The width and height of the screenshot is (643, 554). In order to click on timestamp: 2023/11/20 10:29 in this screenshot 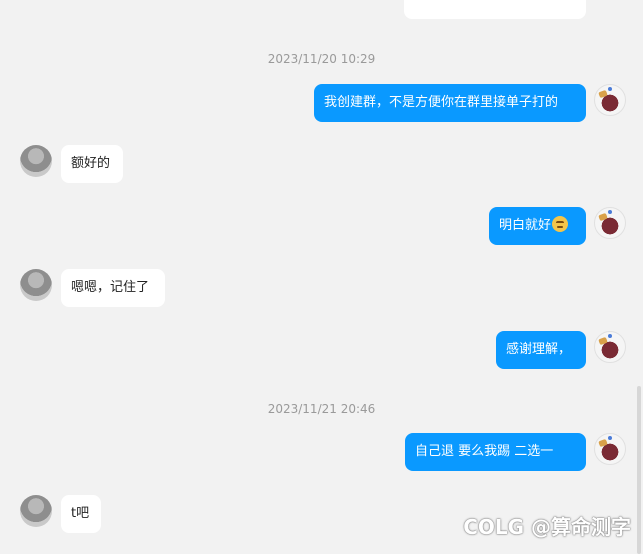, I will do `click(321, 59)`.